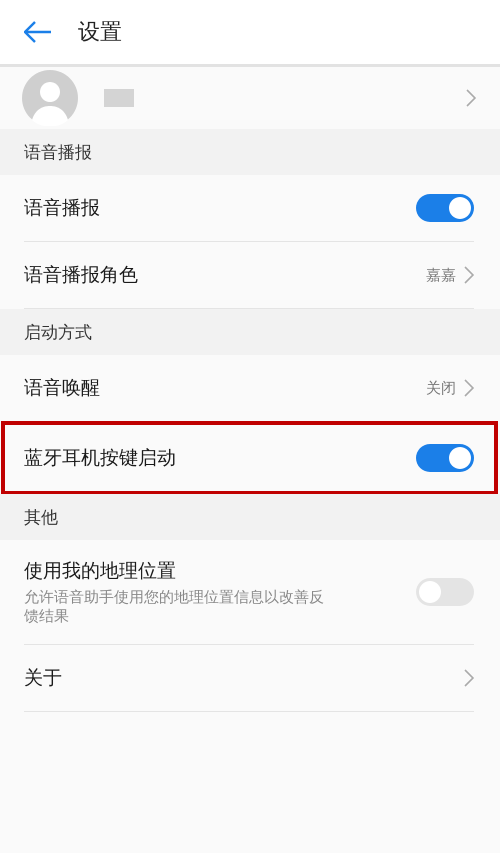  Describe the element at coordinates (250, 517) in the screenshot. I see `section-header: 其他` at that location.